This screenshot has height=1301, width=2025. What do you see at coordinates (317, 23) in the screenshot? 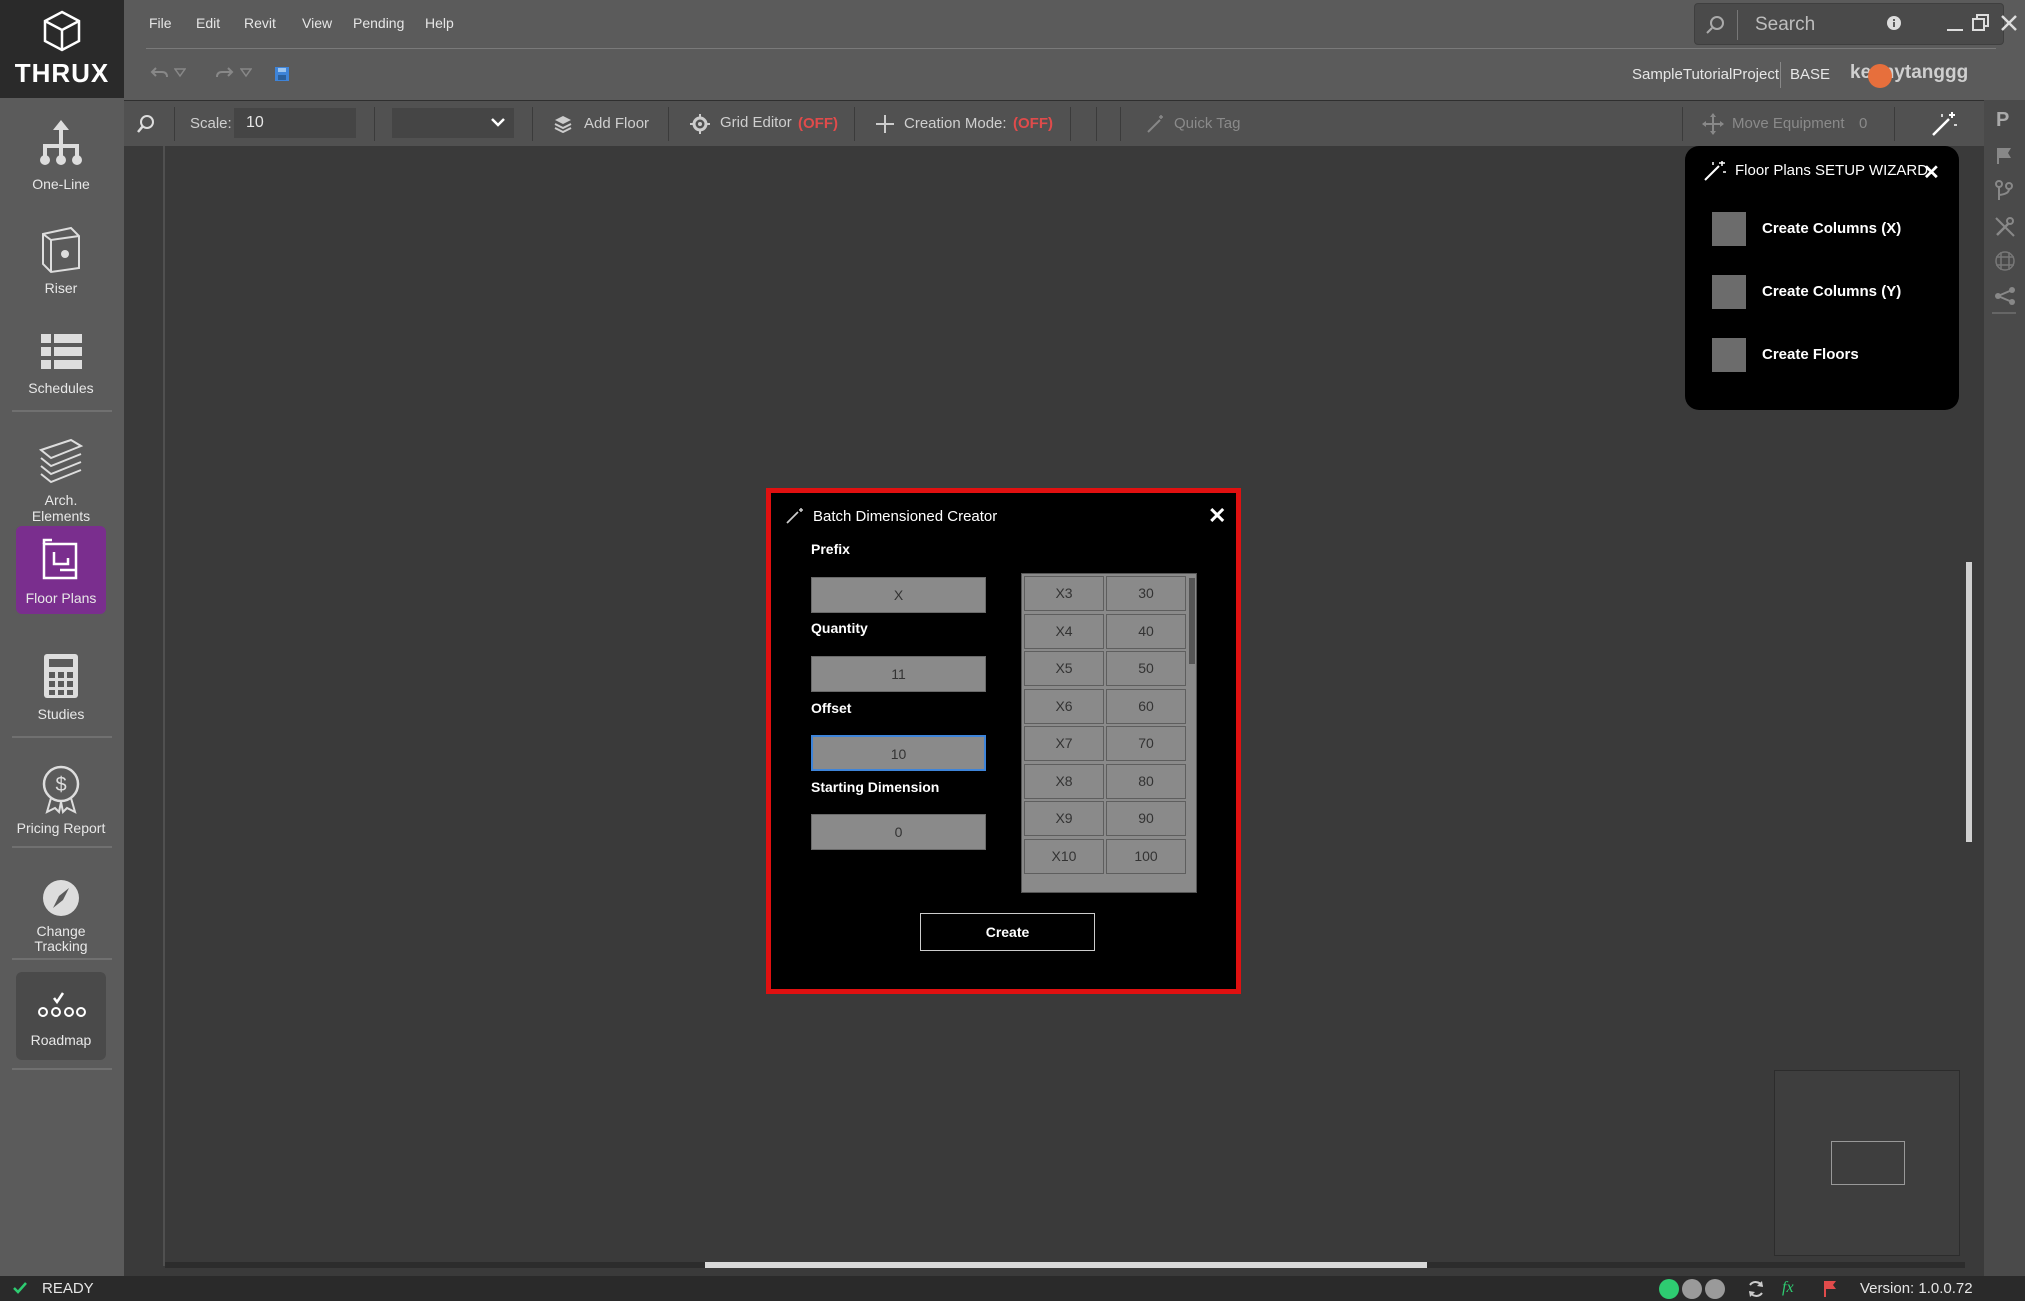
I see `menu-view: View` at bounding box center [317, 23].